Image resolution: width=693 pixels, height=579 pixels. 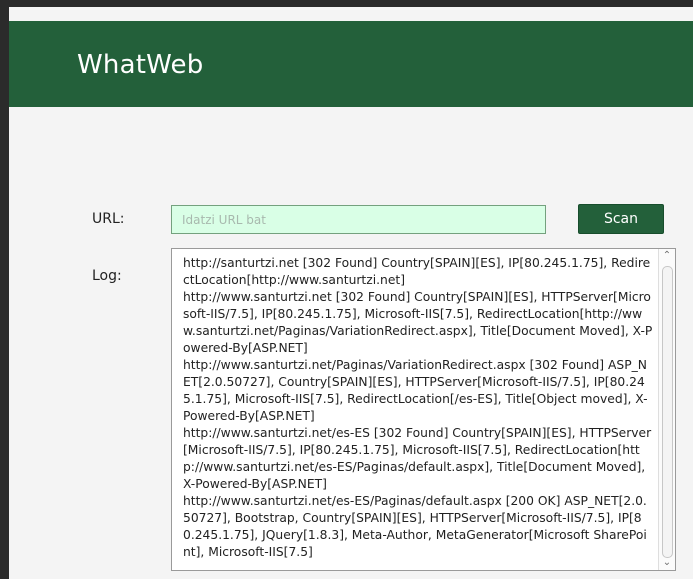 I want to click on url-label: URL:, so click(x=108, y=219).